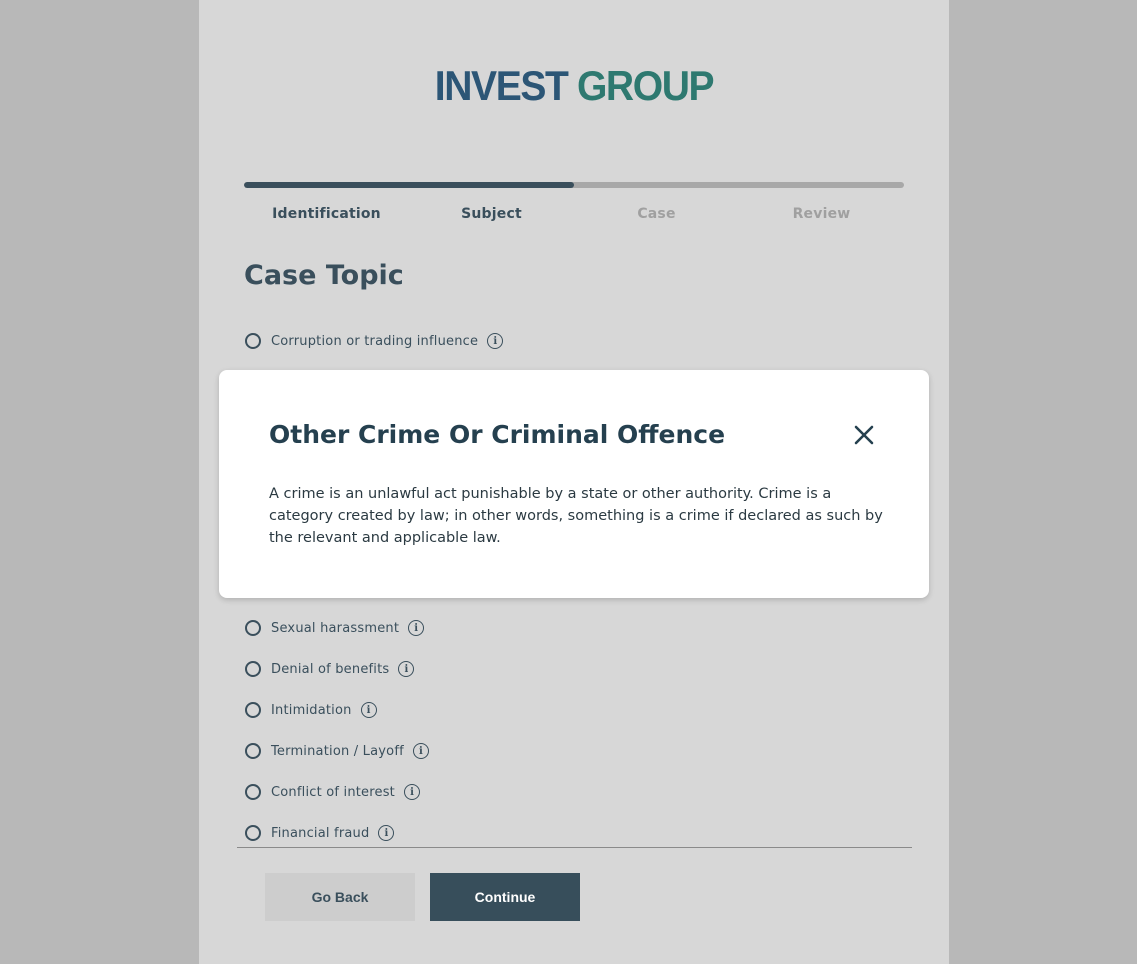  I want to click on brand-word-invest: INVEST, so click(501, 85).